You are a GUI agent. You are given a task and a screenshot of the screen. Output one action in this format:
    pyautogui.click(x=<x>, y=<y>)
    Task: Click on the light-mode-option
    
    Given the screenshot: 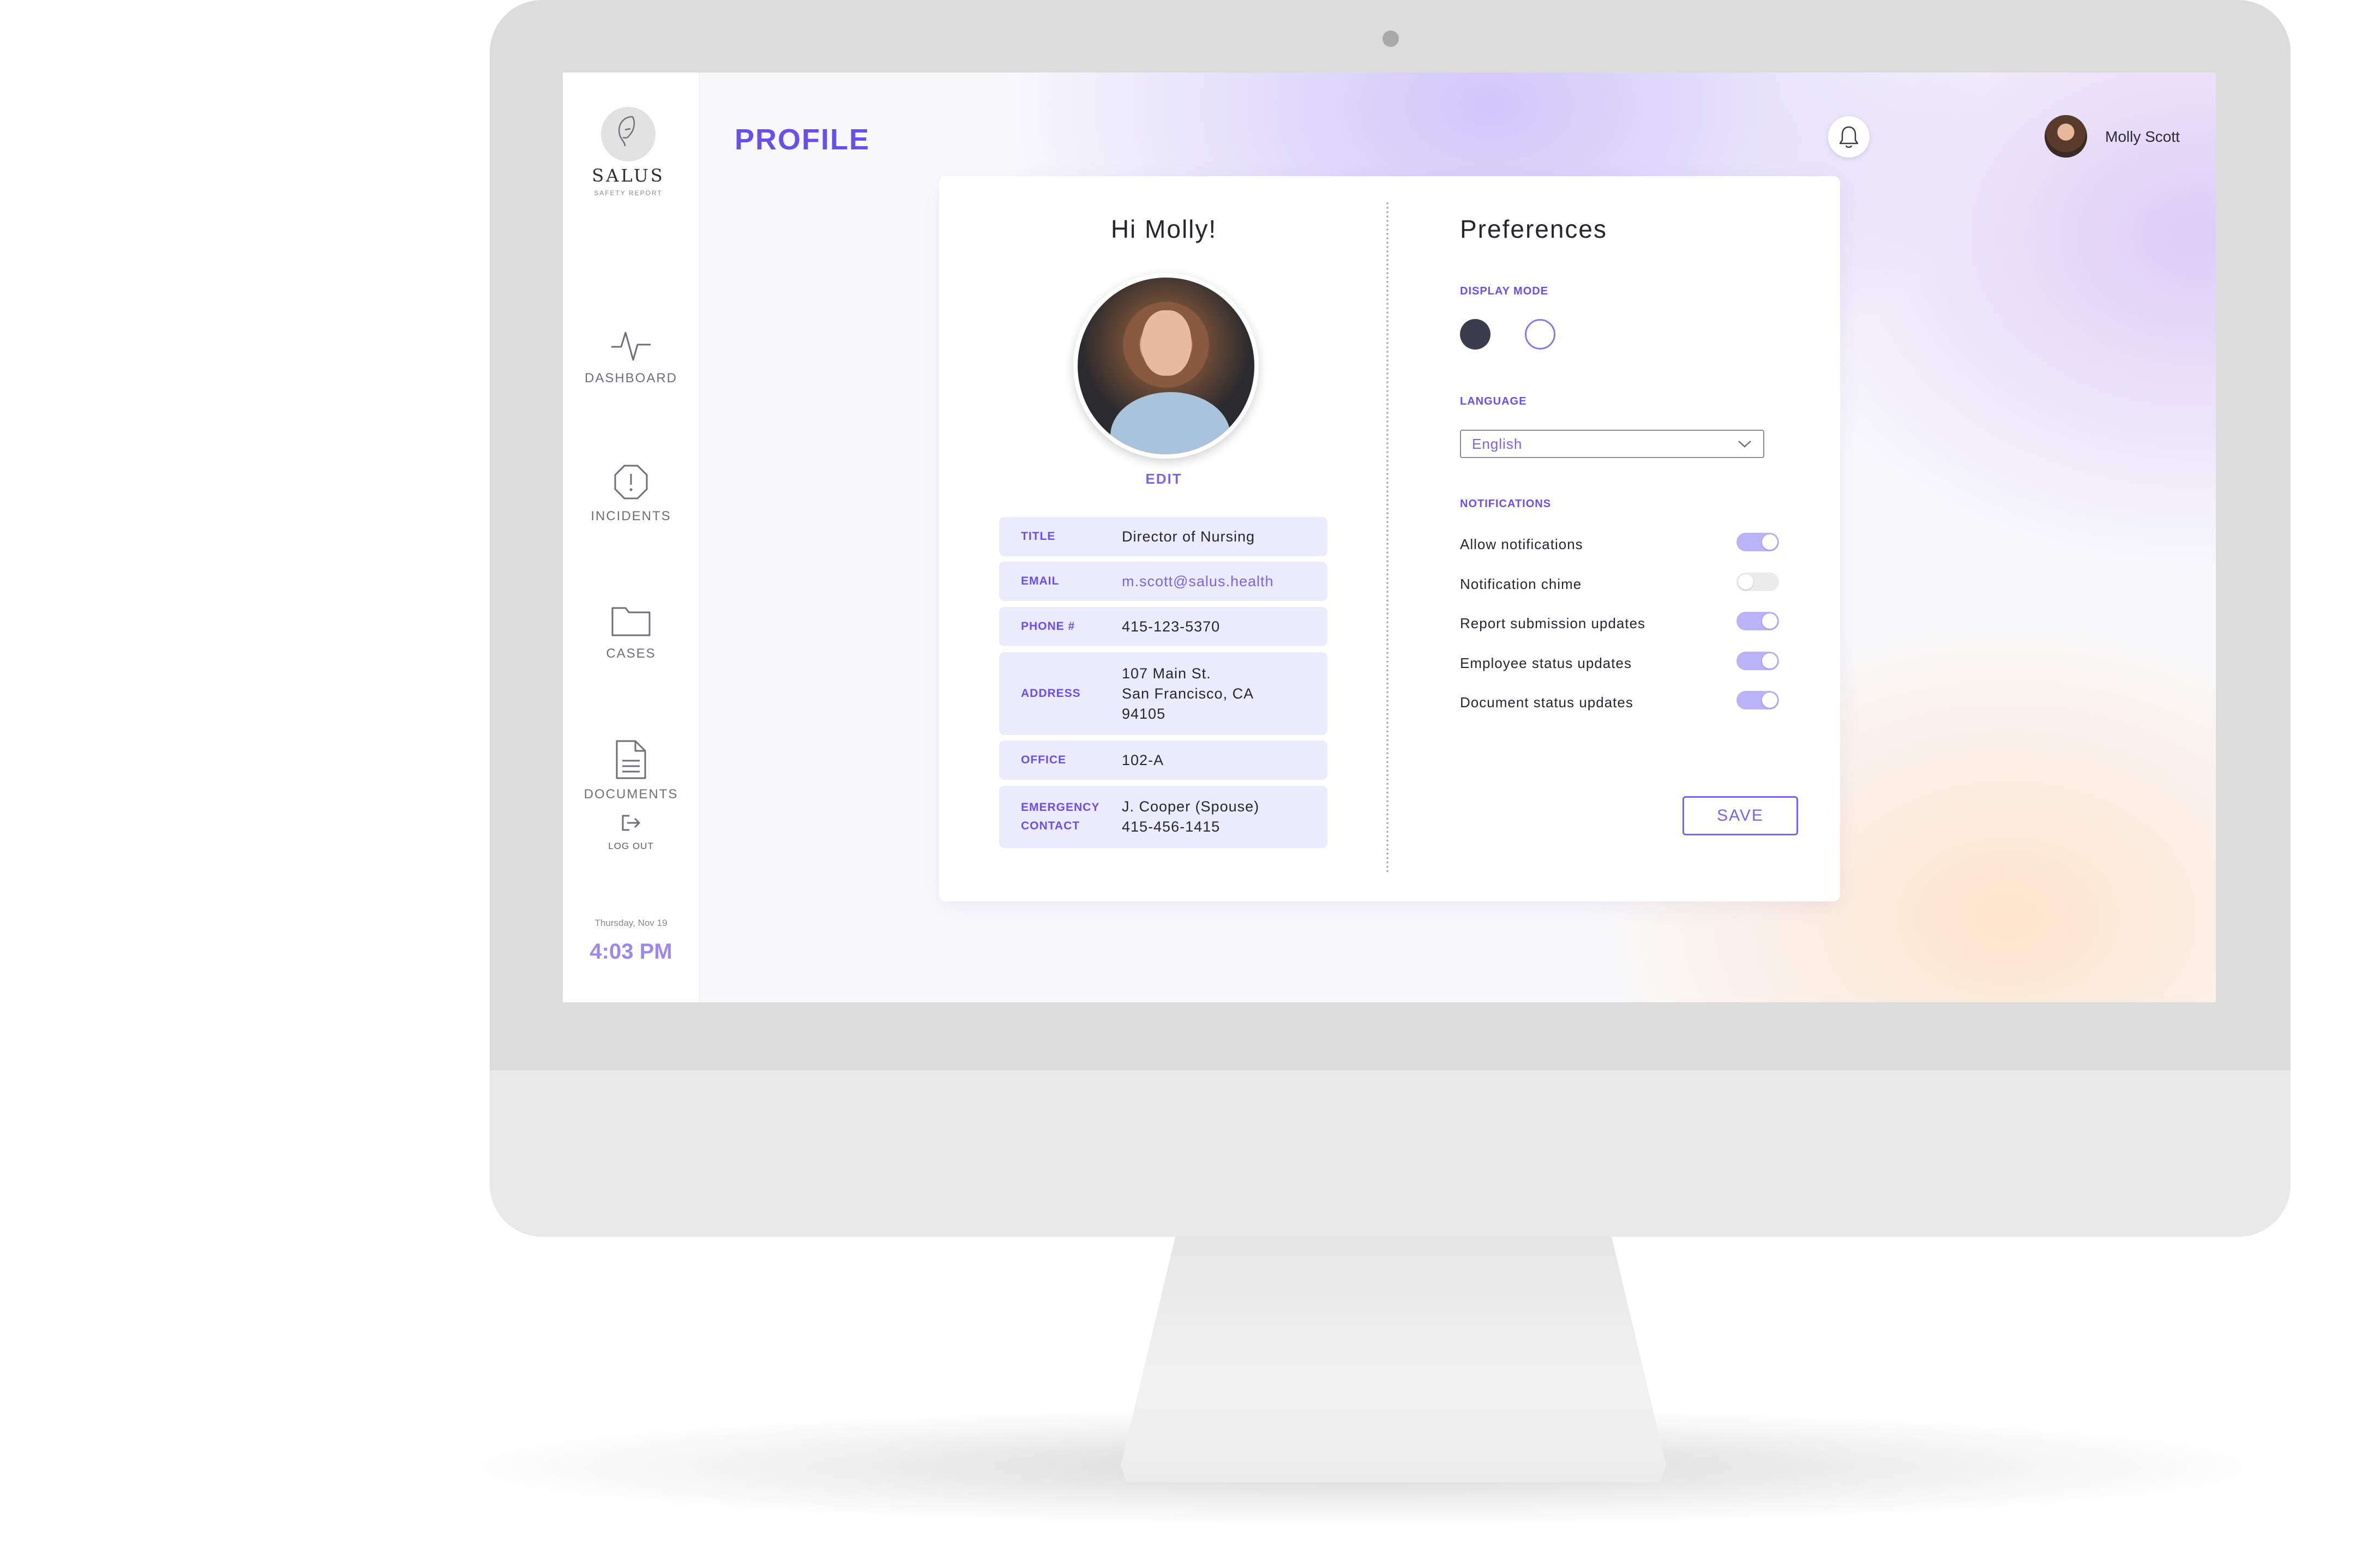 What is the action you would take?
    pyautogui.click(x=1540, y=334)
    